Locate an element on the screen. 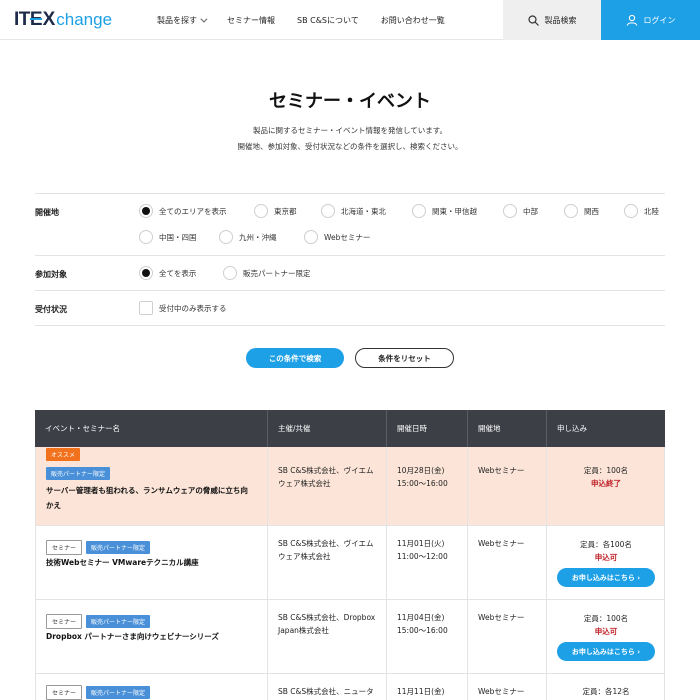  venue-option-hokkaido-tohoku: 北海道・東北 is located at coordinates (353, 211).